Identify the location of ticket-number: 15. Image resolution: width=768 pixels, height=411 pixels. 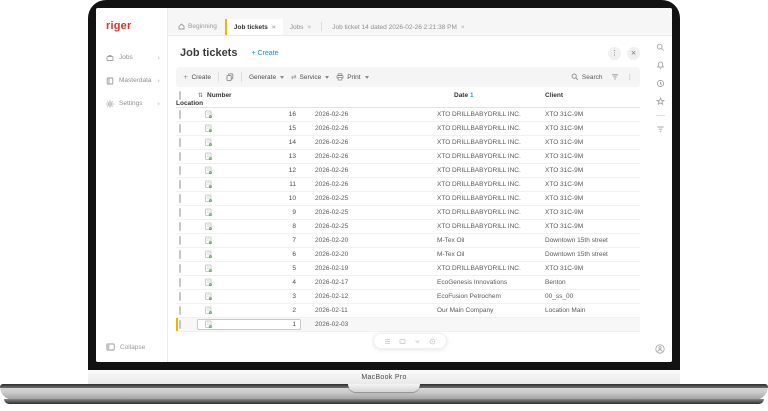
(292, 128).